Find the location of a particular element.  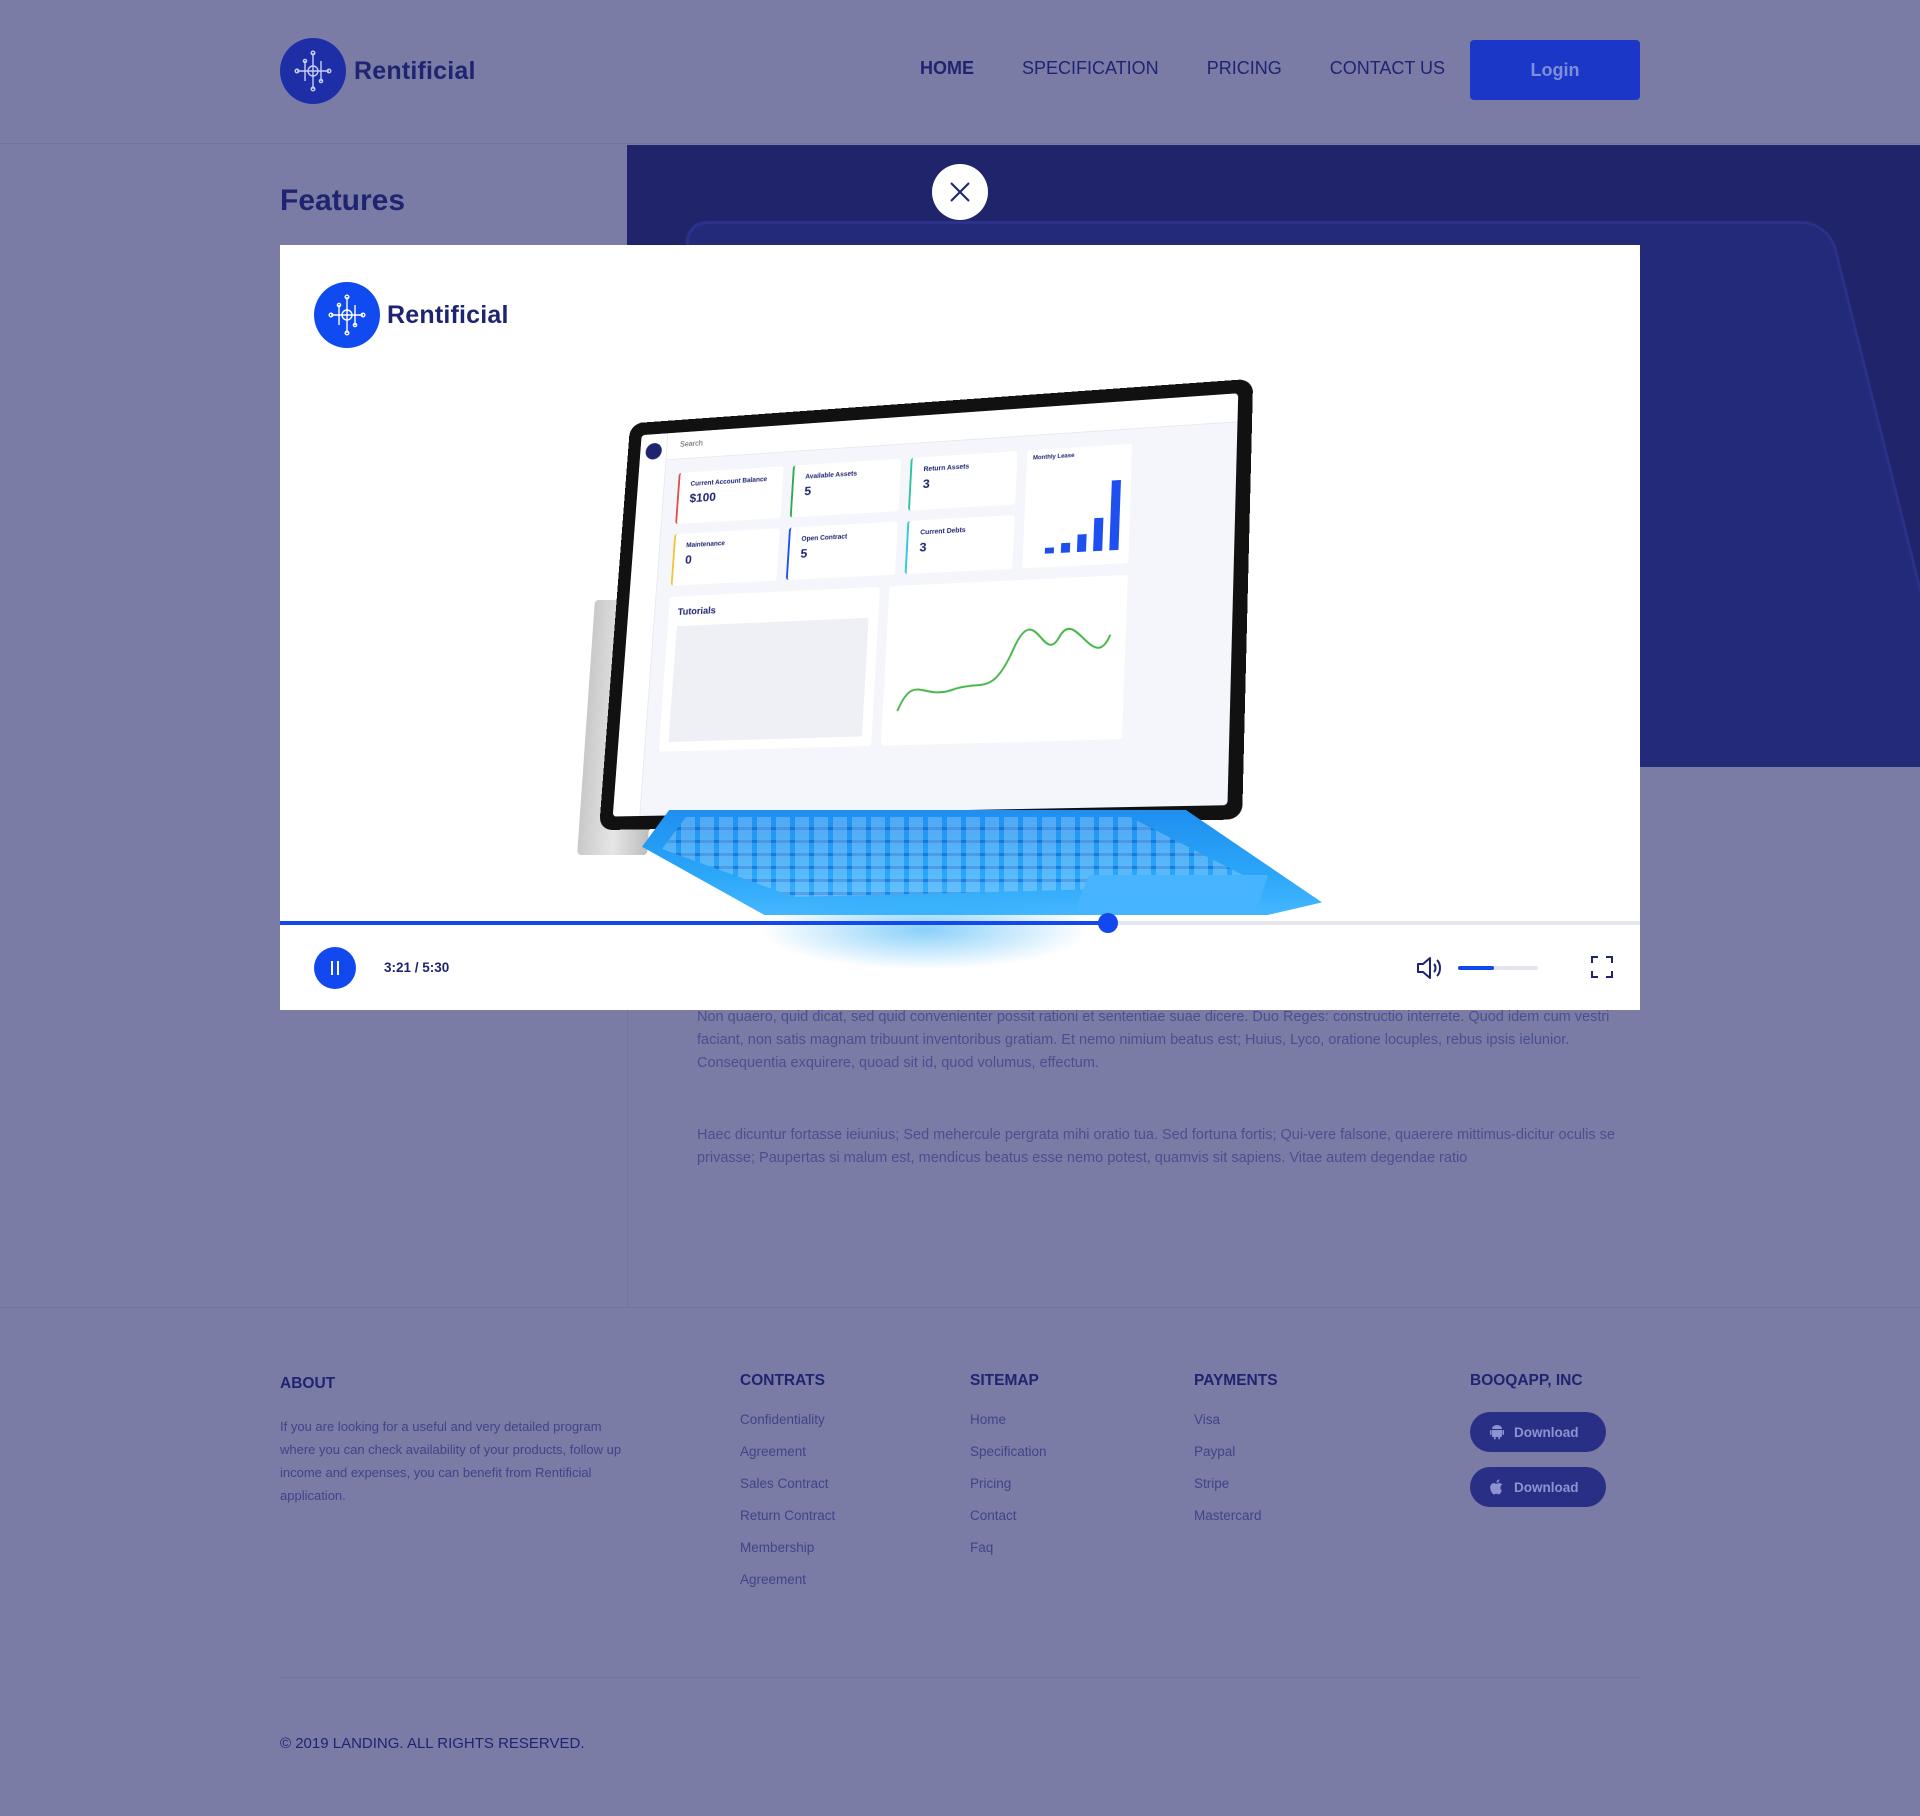

card-maintenance: Maintenance 0 is located at coordinates (725, 557).